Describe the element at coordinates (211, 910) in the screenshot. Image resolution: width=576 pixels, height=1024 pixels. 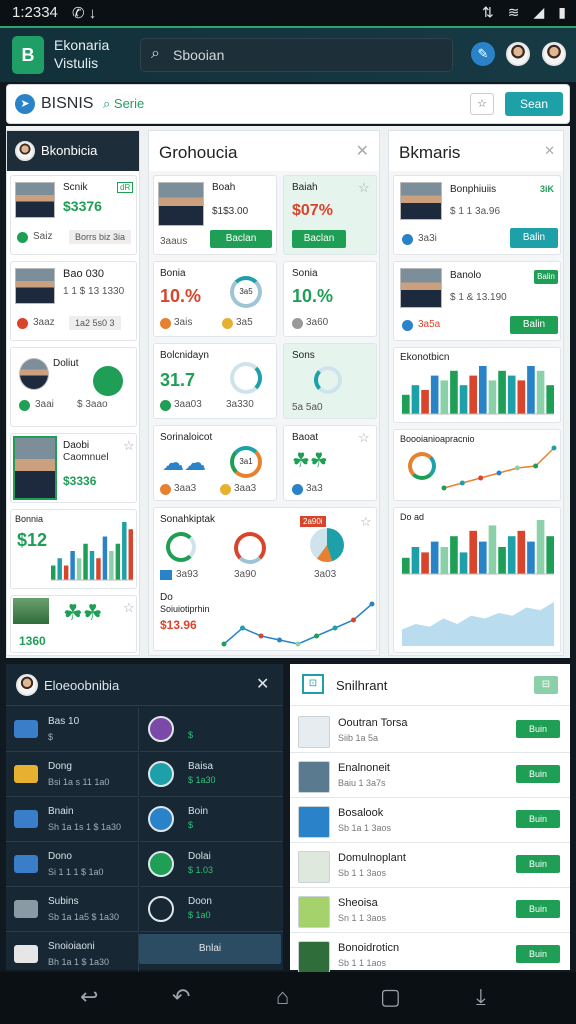
I see `contact-row: Doon $ 1a0` at that location.